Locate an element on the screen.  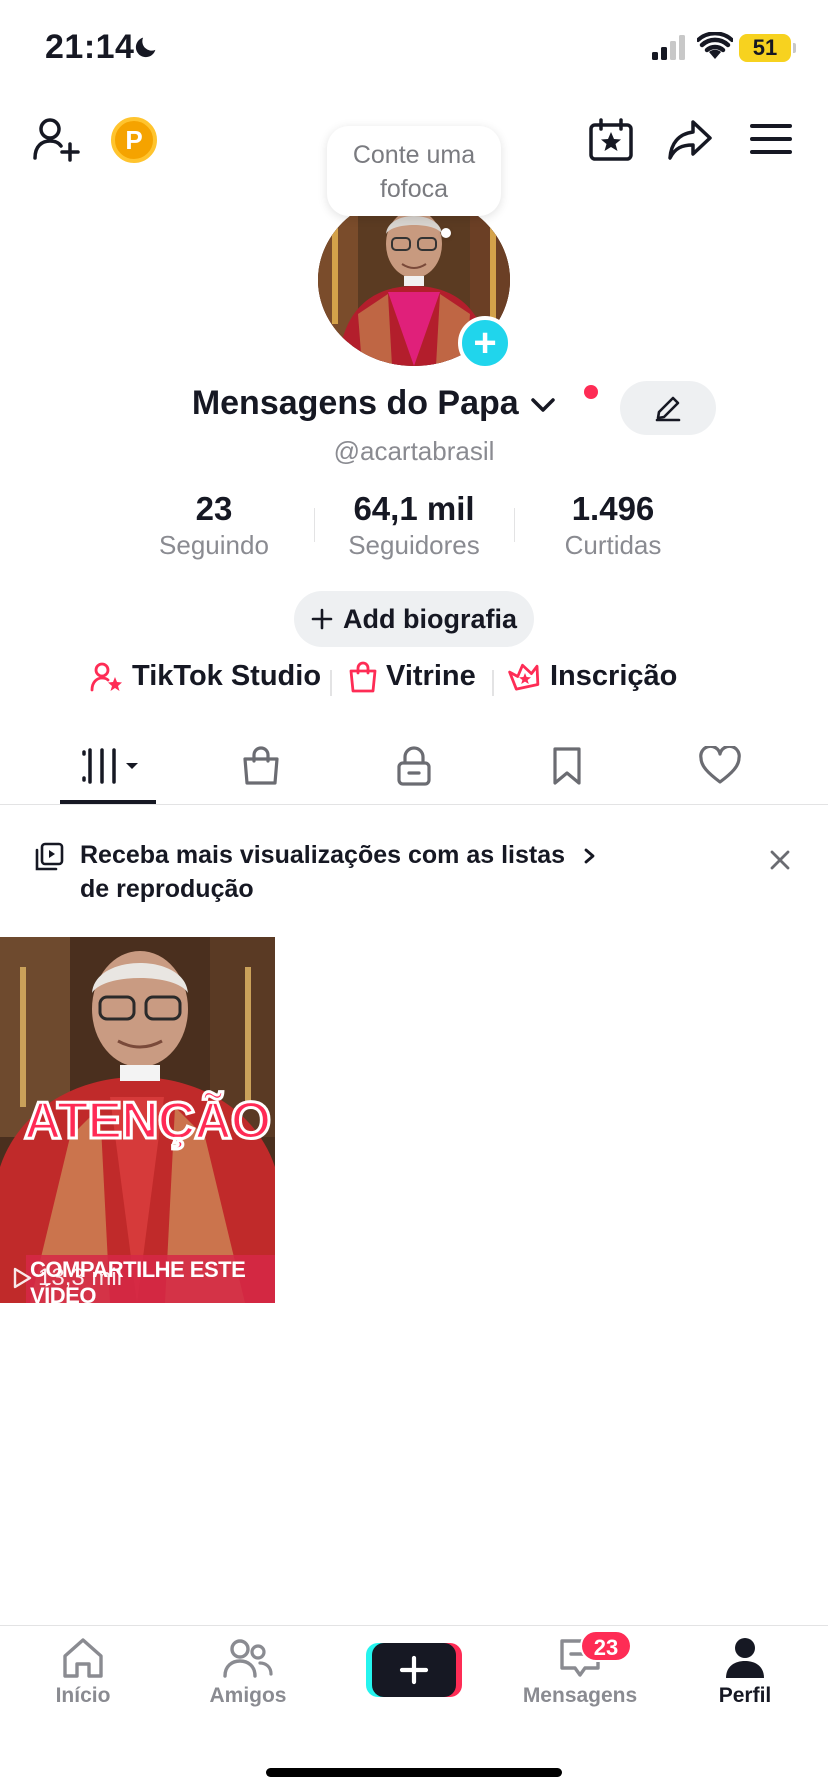
heart-icon is located at coordinates (720, 765).